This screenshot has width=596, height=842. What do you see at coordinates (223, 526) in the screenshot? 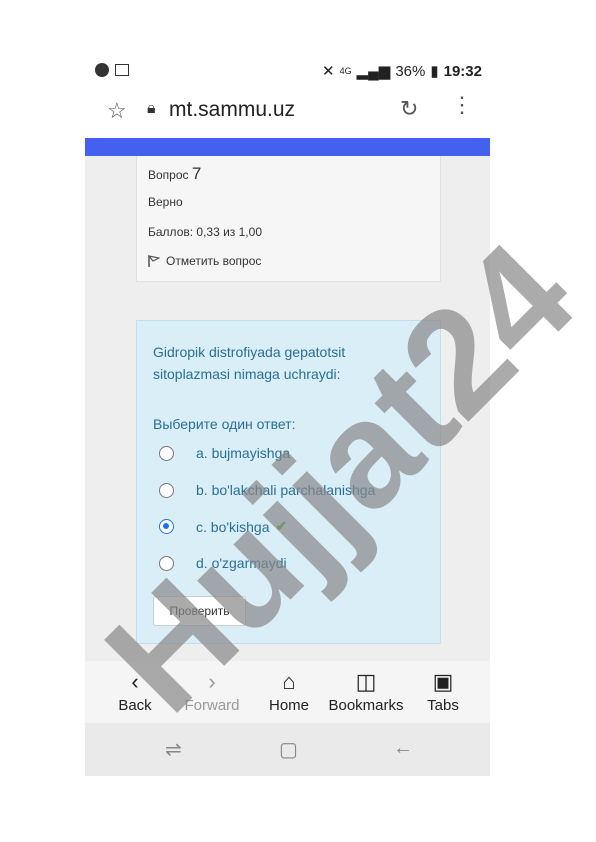
I see `answer-option: c. bo'kishga ✔` at bounding box center [223, 526].